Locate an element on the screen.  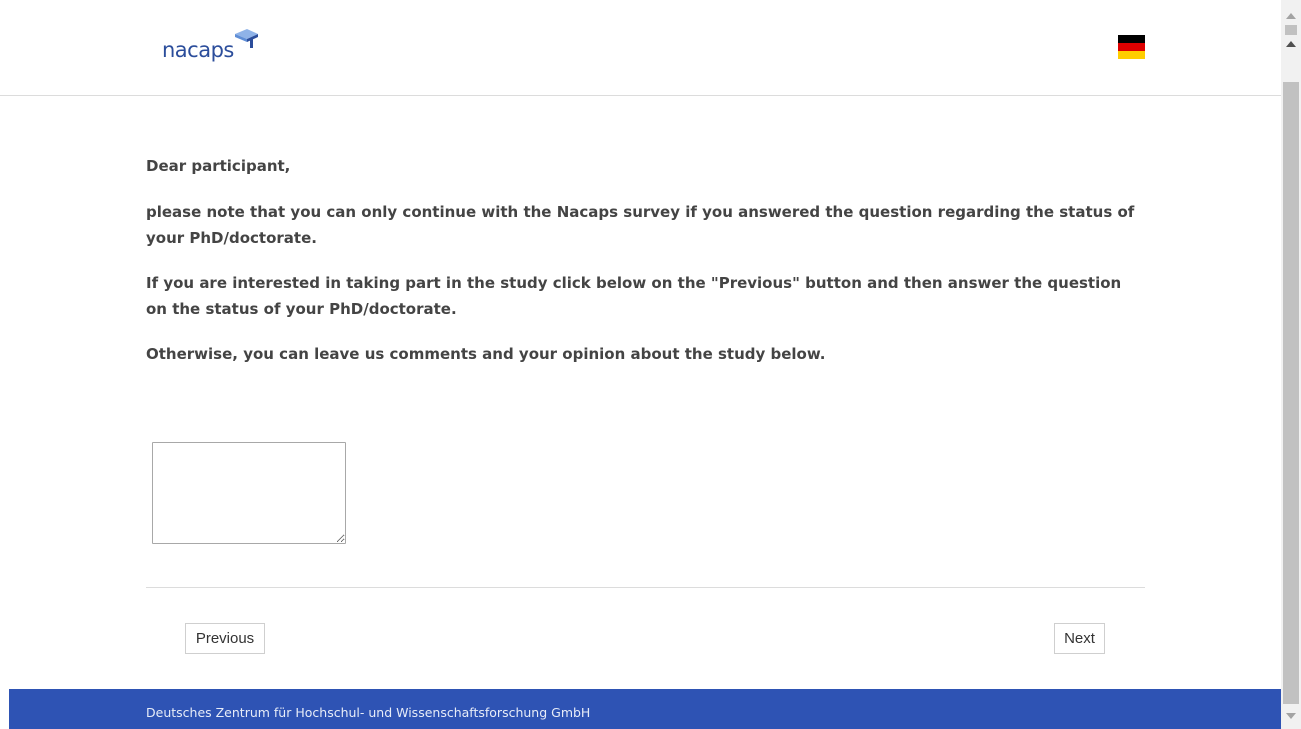
vertical-scrollbar is located at coordinates (1291, 364).